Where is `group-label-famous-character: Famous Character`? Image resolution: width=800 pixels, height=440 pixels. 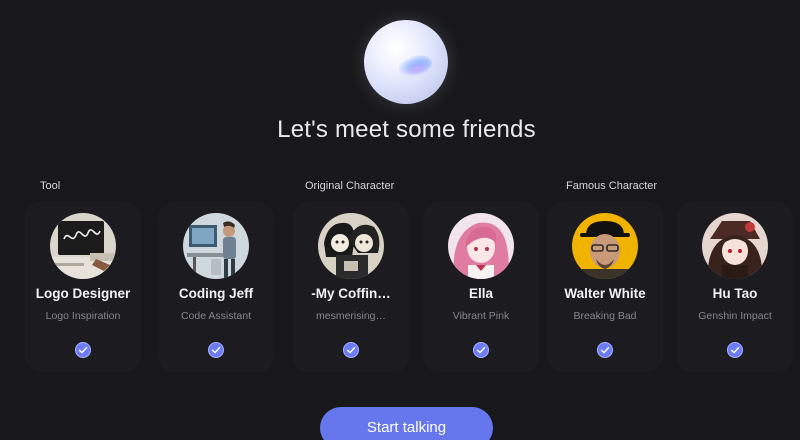 group-label-famous-character: Famous Character is located at coordinates (612, 186).